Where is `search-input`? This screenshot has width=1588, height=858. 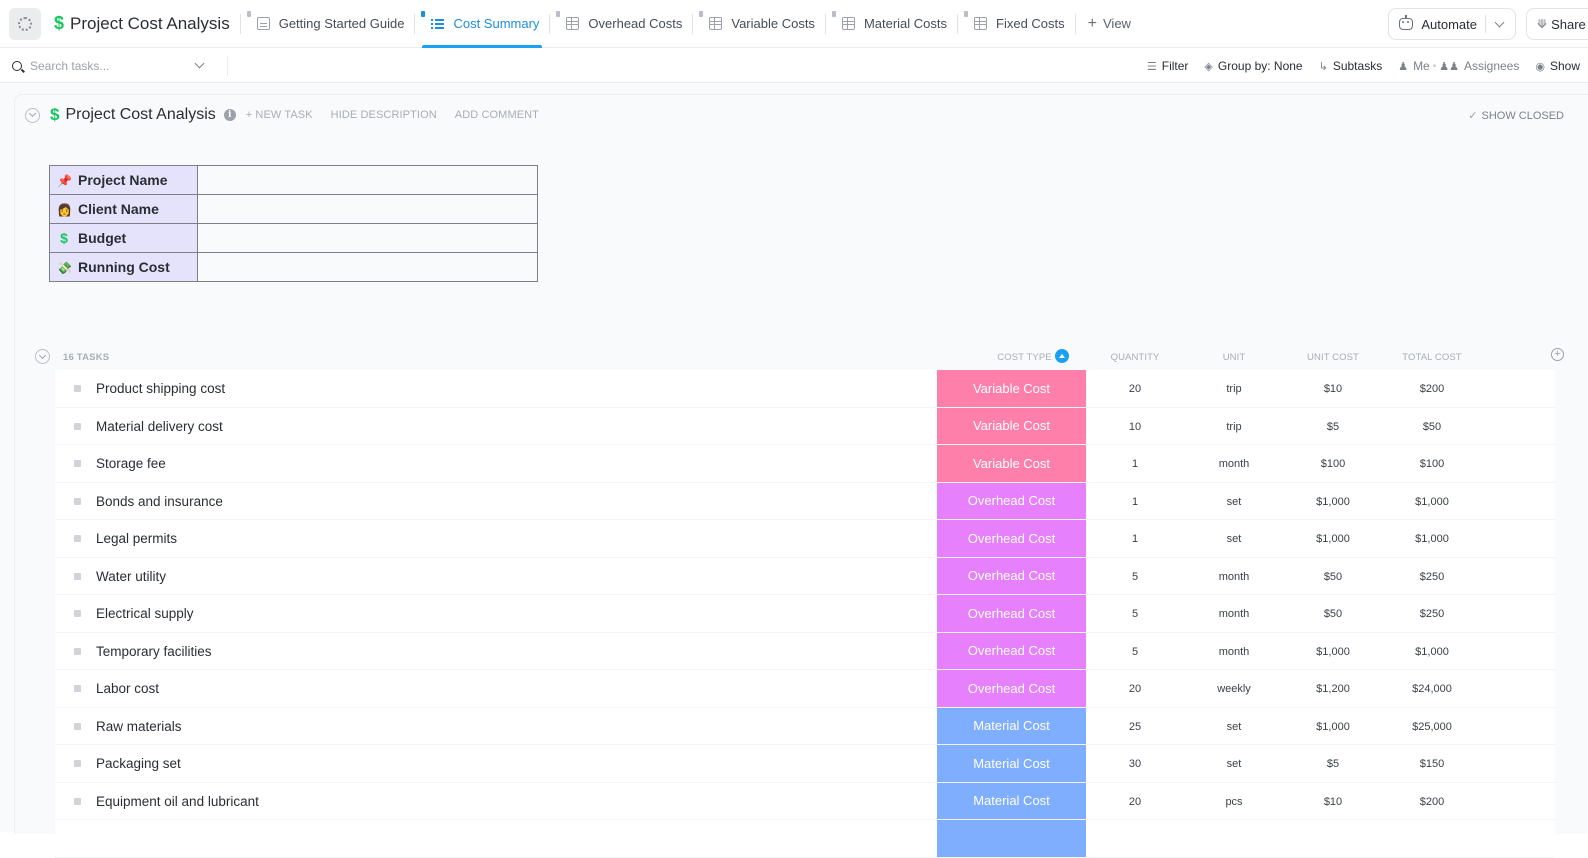
search-input is located at coordinates (110, 65).